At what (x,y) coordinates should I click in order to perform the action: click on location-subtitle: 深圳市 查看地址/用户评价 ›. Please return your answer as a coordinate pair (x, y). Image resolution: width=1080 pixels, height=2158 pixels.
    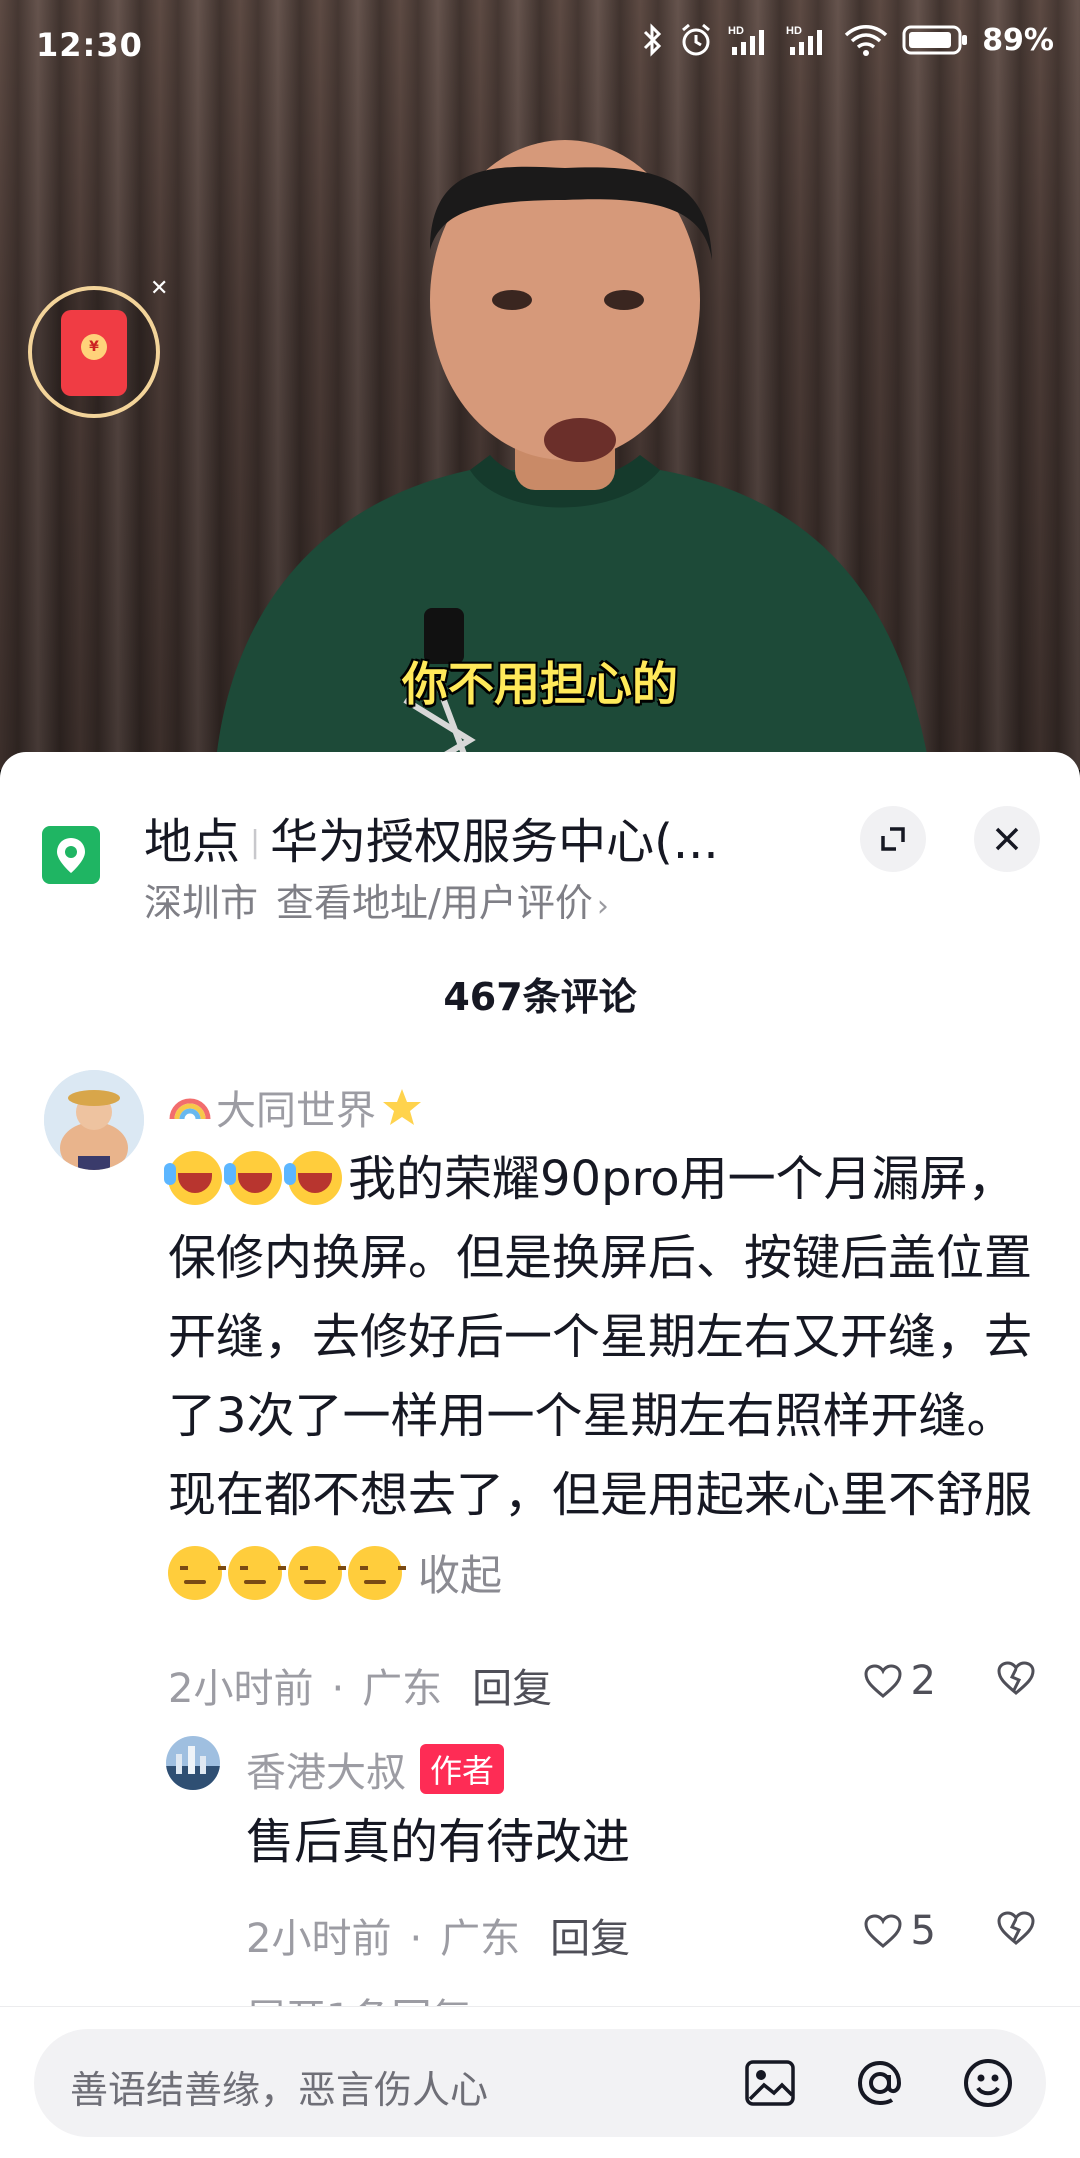
    Looking at the image, I should click on (376, 899).